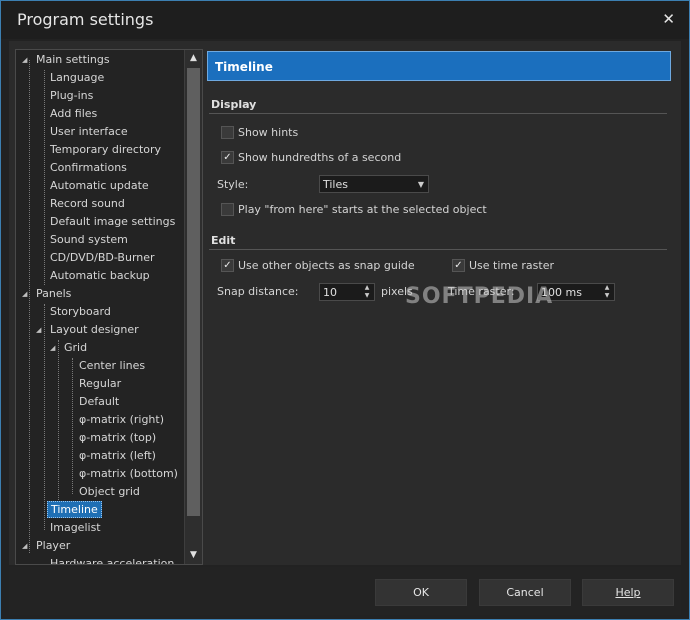 This screenshot has width=690, height=620. What do you see at coordinates (330, 292) in the screenshot?
I see `snap-distance-value: 10` at bounding box center [330, 292].